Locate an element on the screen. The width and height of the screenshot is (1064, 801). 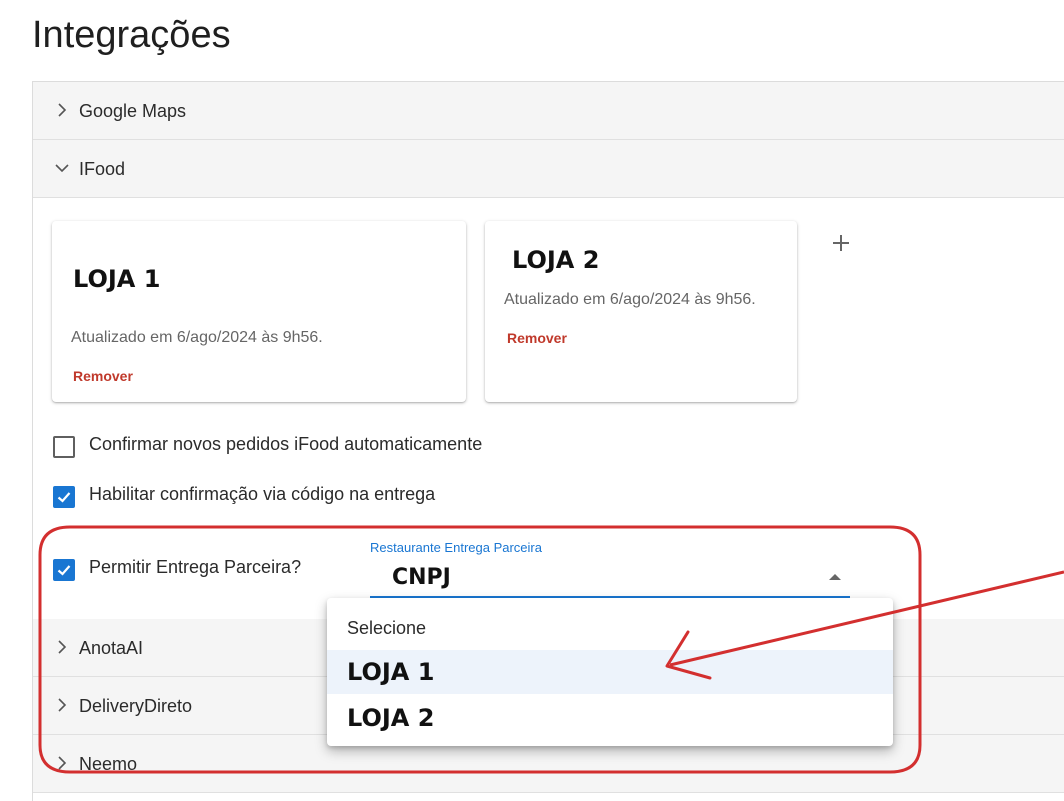
partner-delivery-label: Permitir Entrega Parceira? is located at coordinates (195, 567).